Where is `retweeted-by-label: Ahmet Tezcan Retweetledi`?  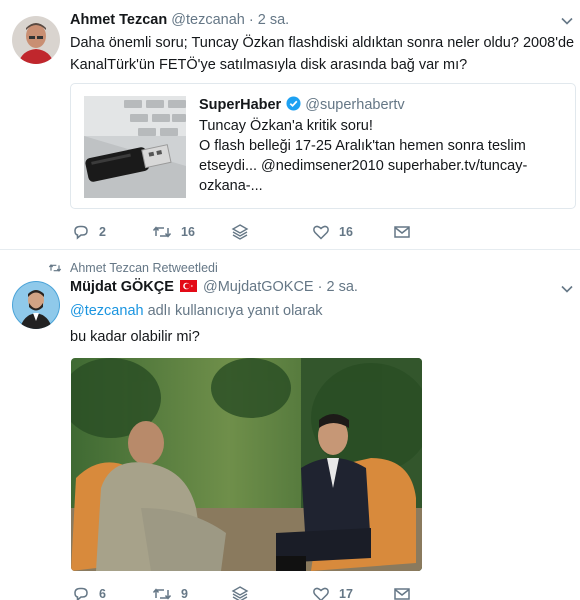 retweeted-by-label: Ahmet Tezcan Retweetledi is located at coordinates (144, 268).